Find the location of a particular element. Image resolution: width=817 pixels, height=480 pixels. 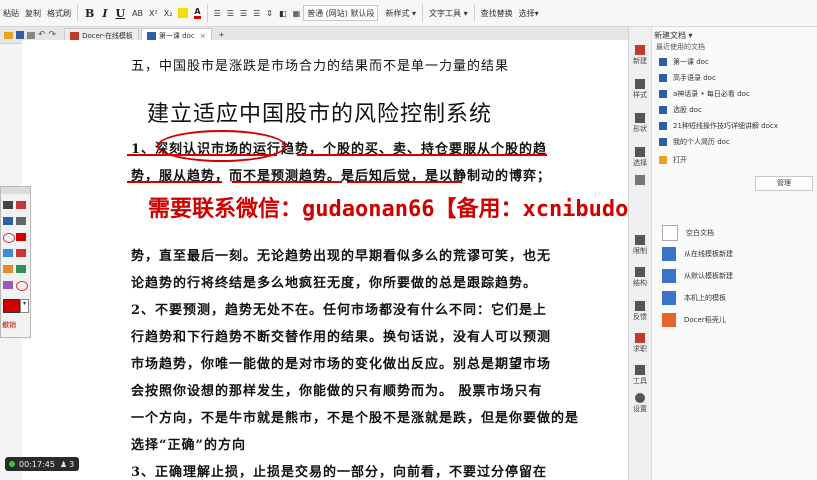

viewer-count: 3 is located at coordinates (72, 464).